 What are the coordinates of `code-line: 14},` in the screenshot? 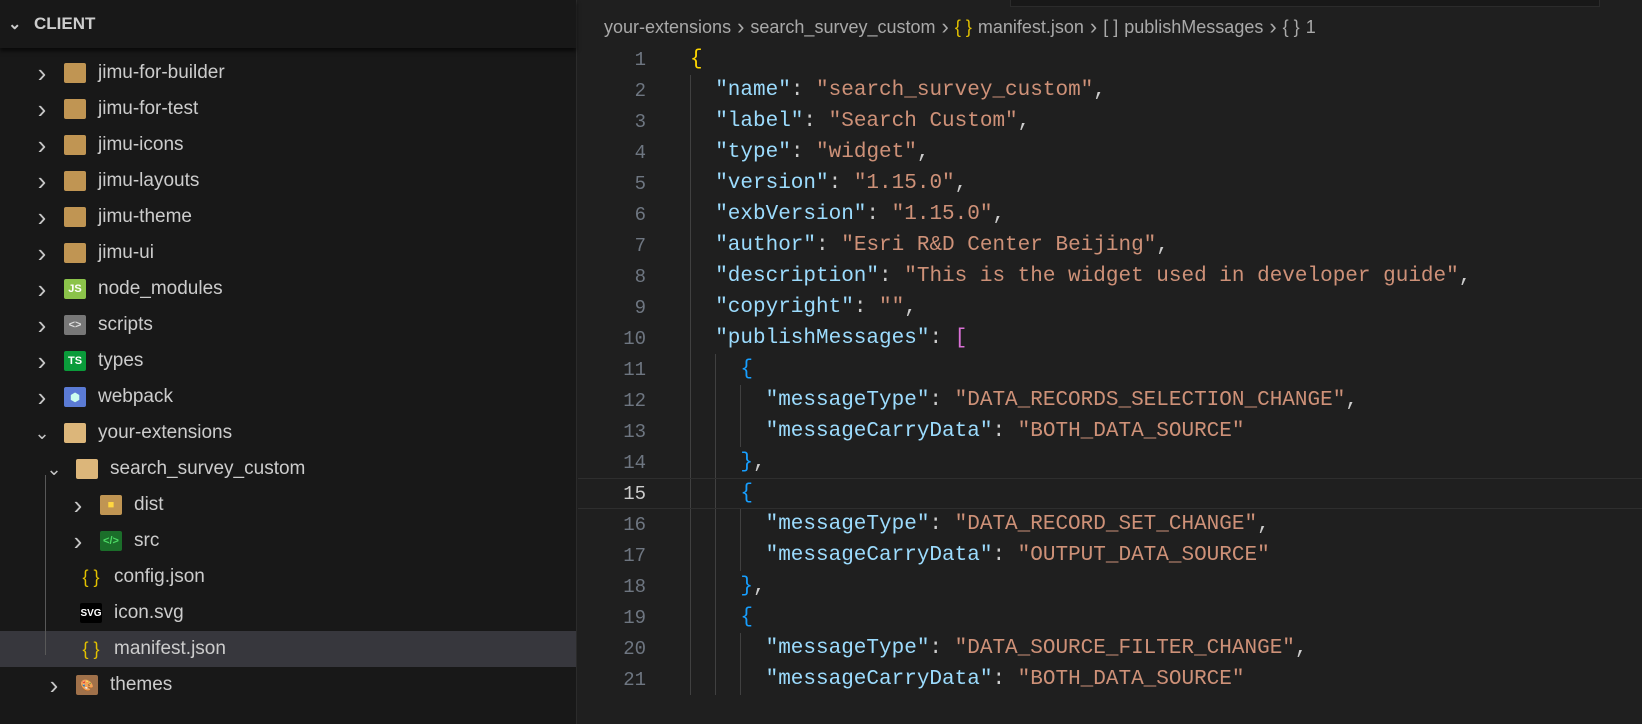 It's located at (1110, 462).